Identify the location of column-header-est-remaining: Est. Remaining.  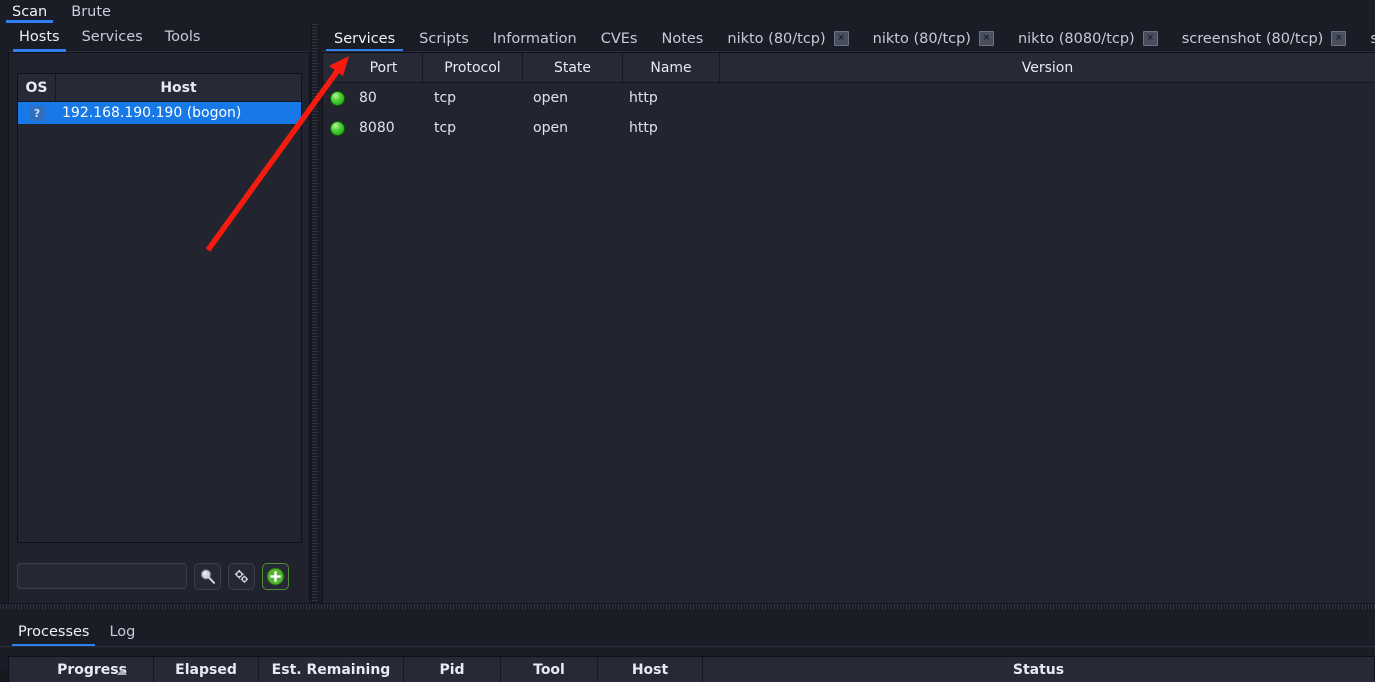
(331, 669).